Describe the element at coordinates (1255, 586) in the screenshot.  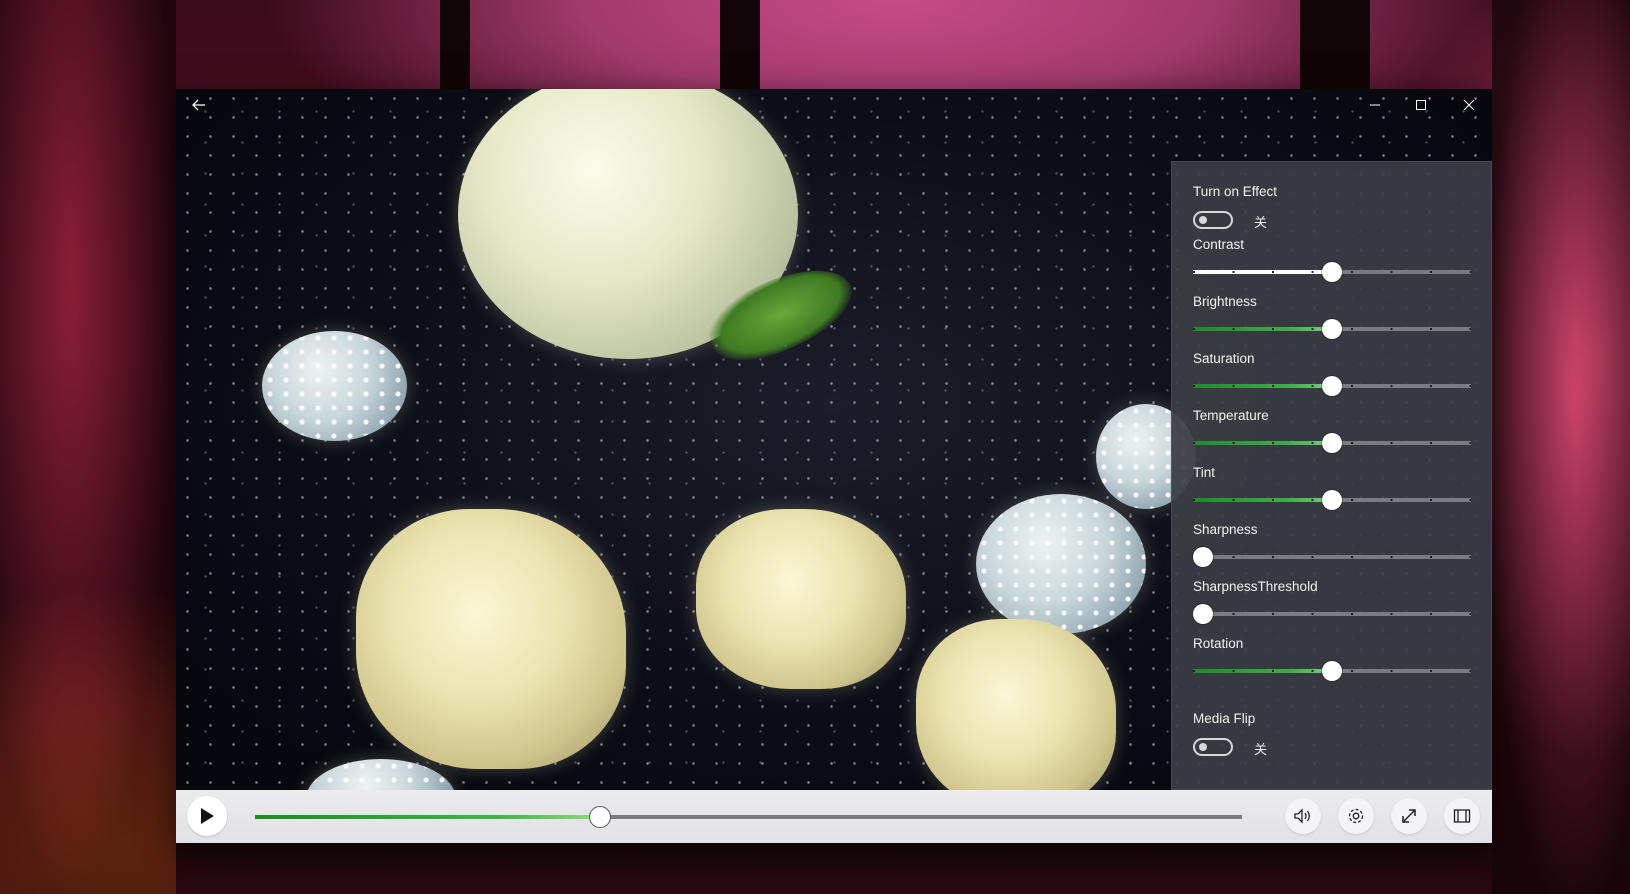
I see `slider-label-sharpnessthreshold: SharpnessThreshold` at that location.